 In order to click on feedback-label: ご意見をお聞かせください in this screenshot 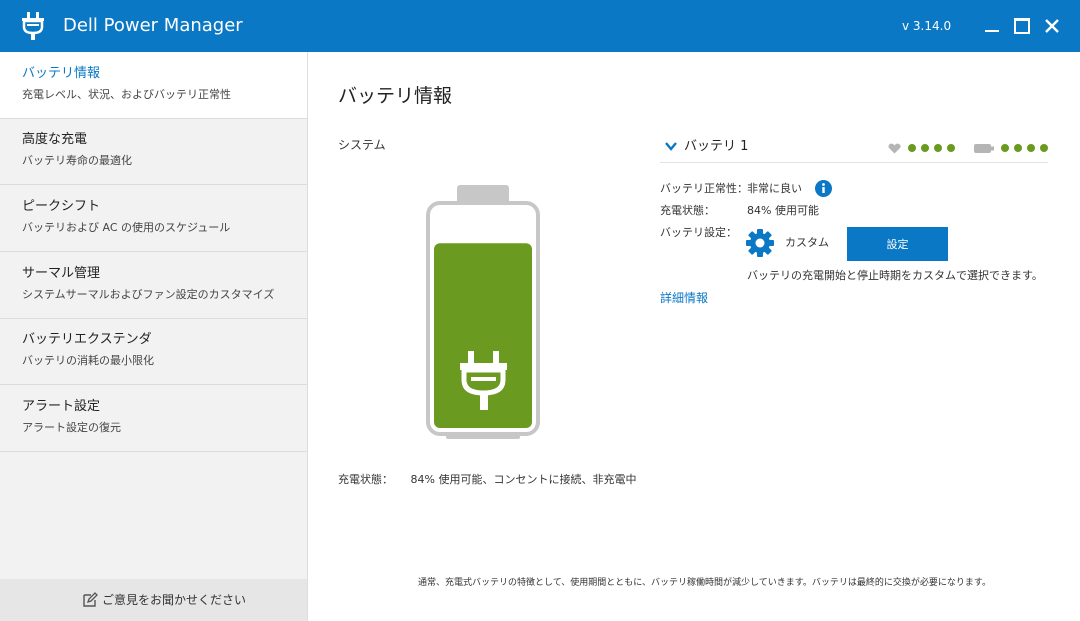, I will do `click(174, 600)`.